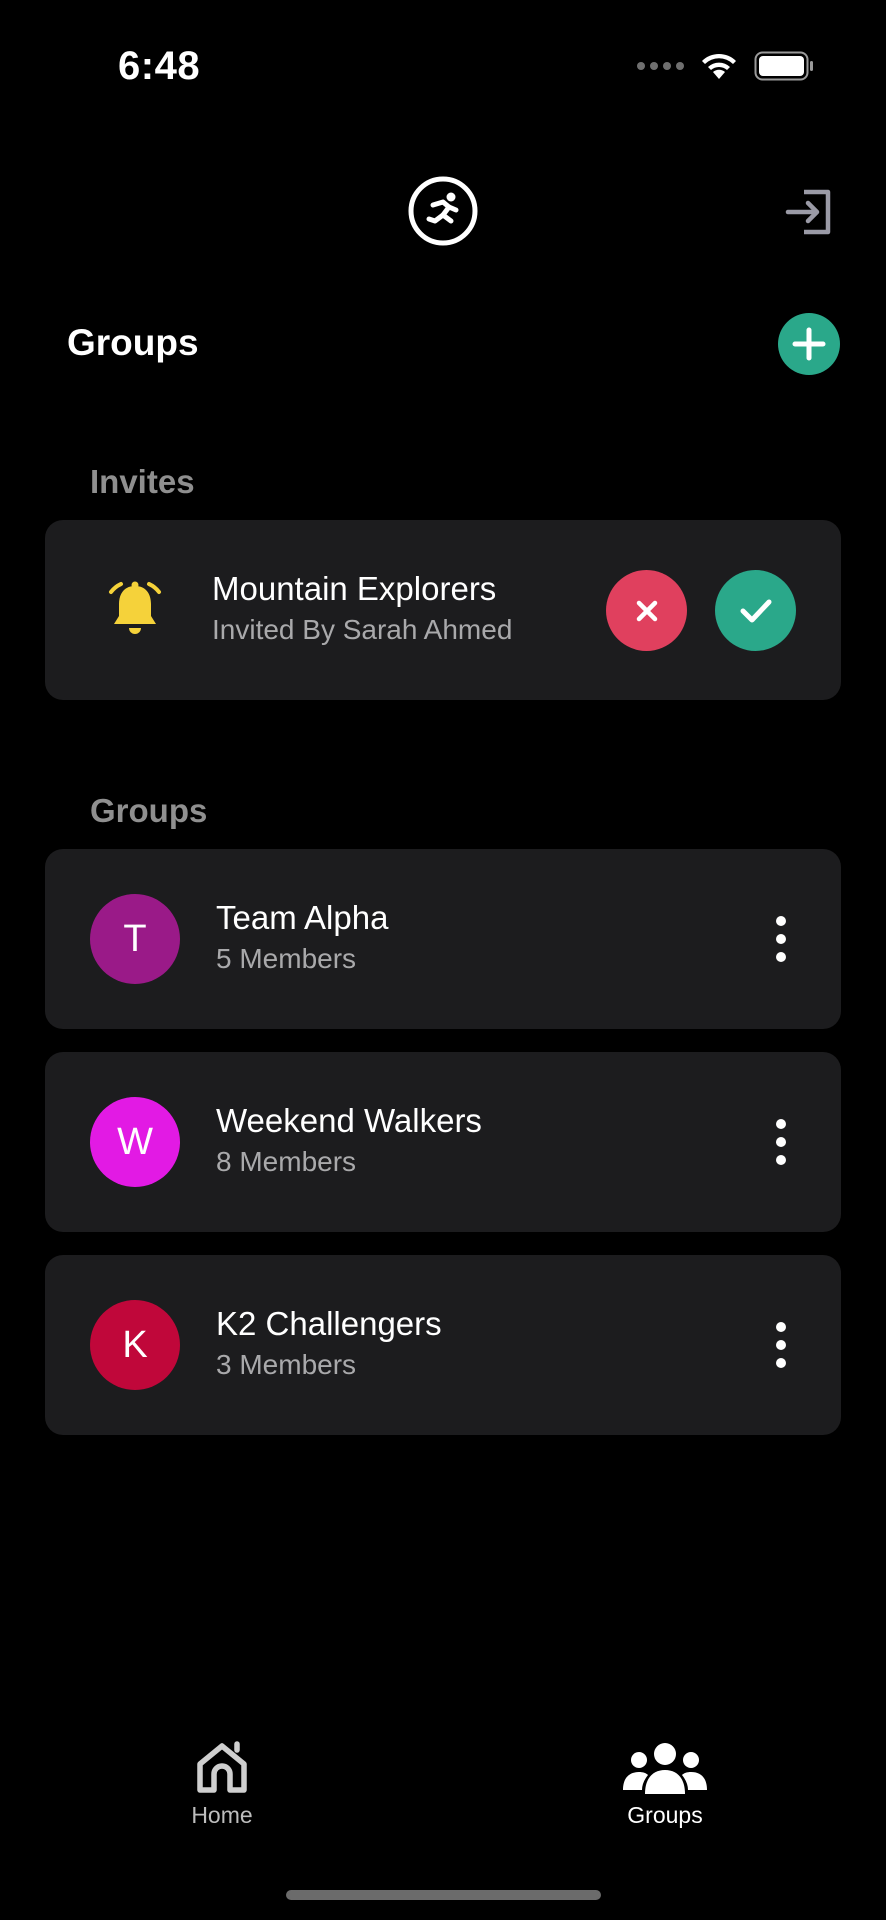  Describe the element at coordinates (133, 342) in the screenshot. I see `page-title: Groups` at that location.